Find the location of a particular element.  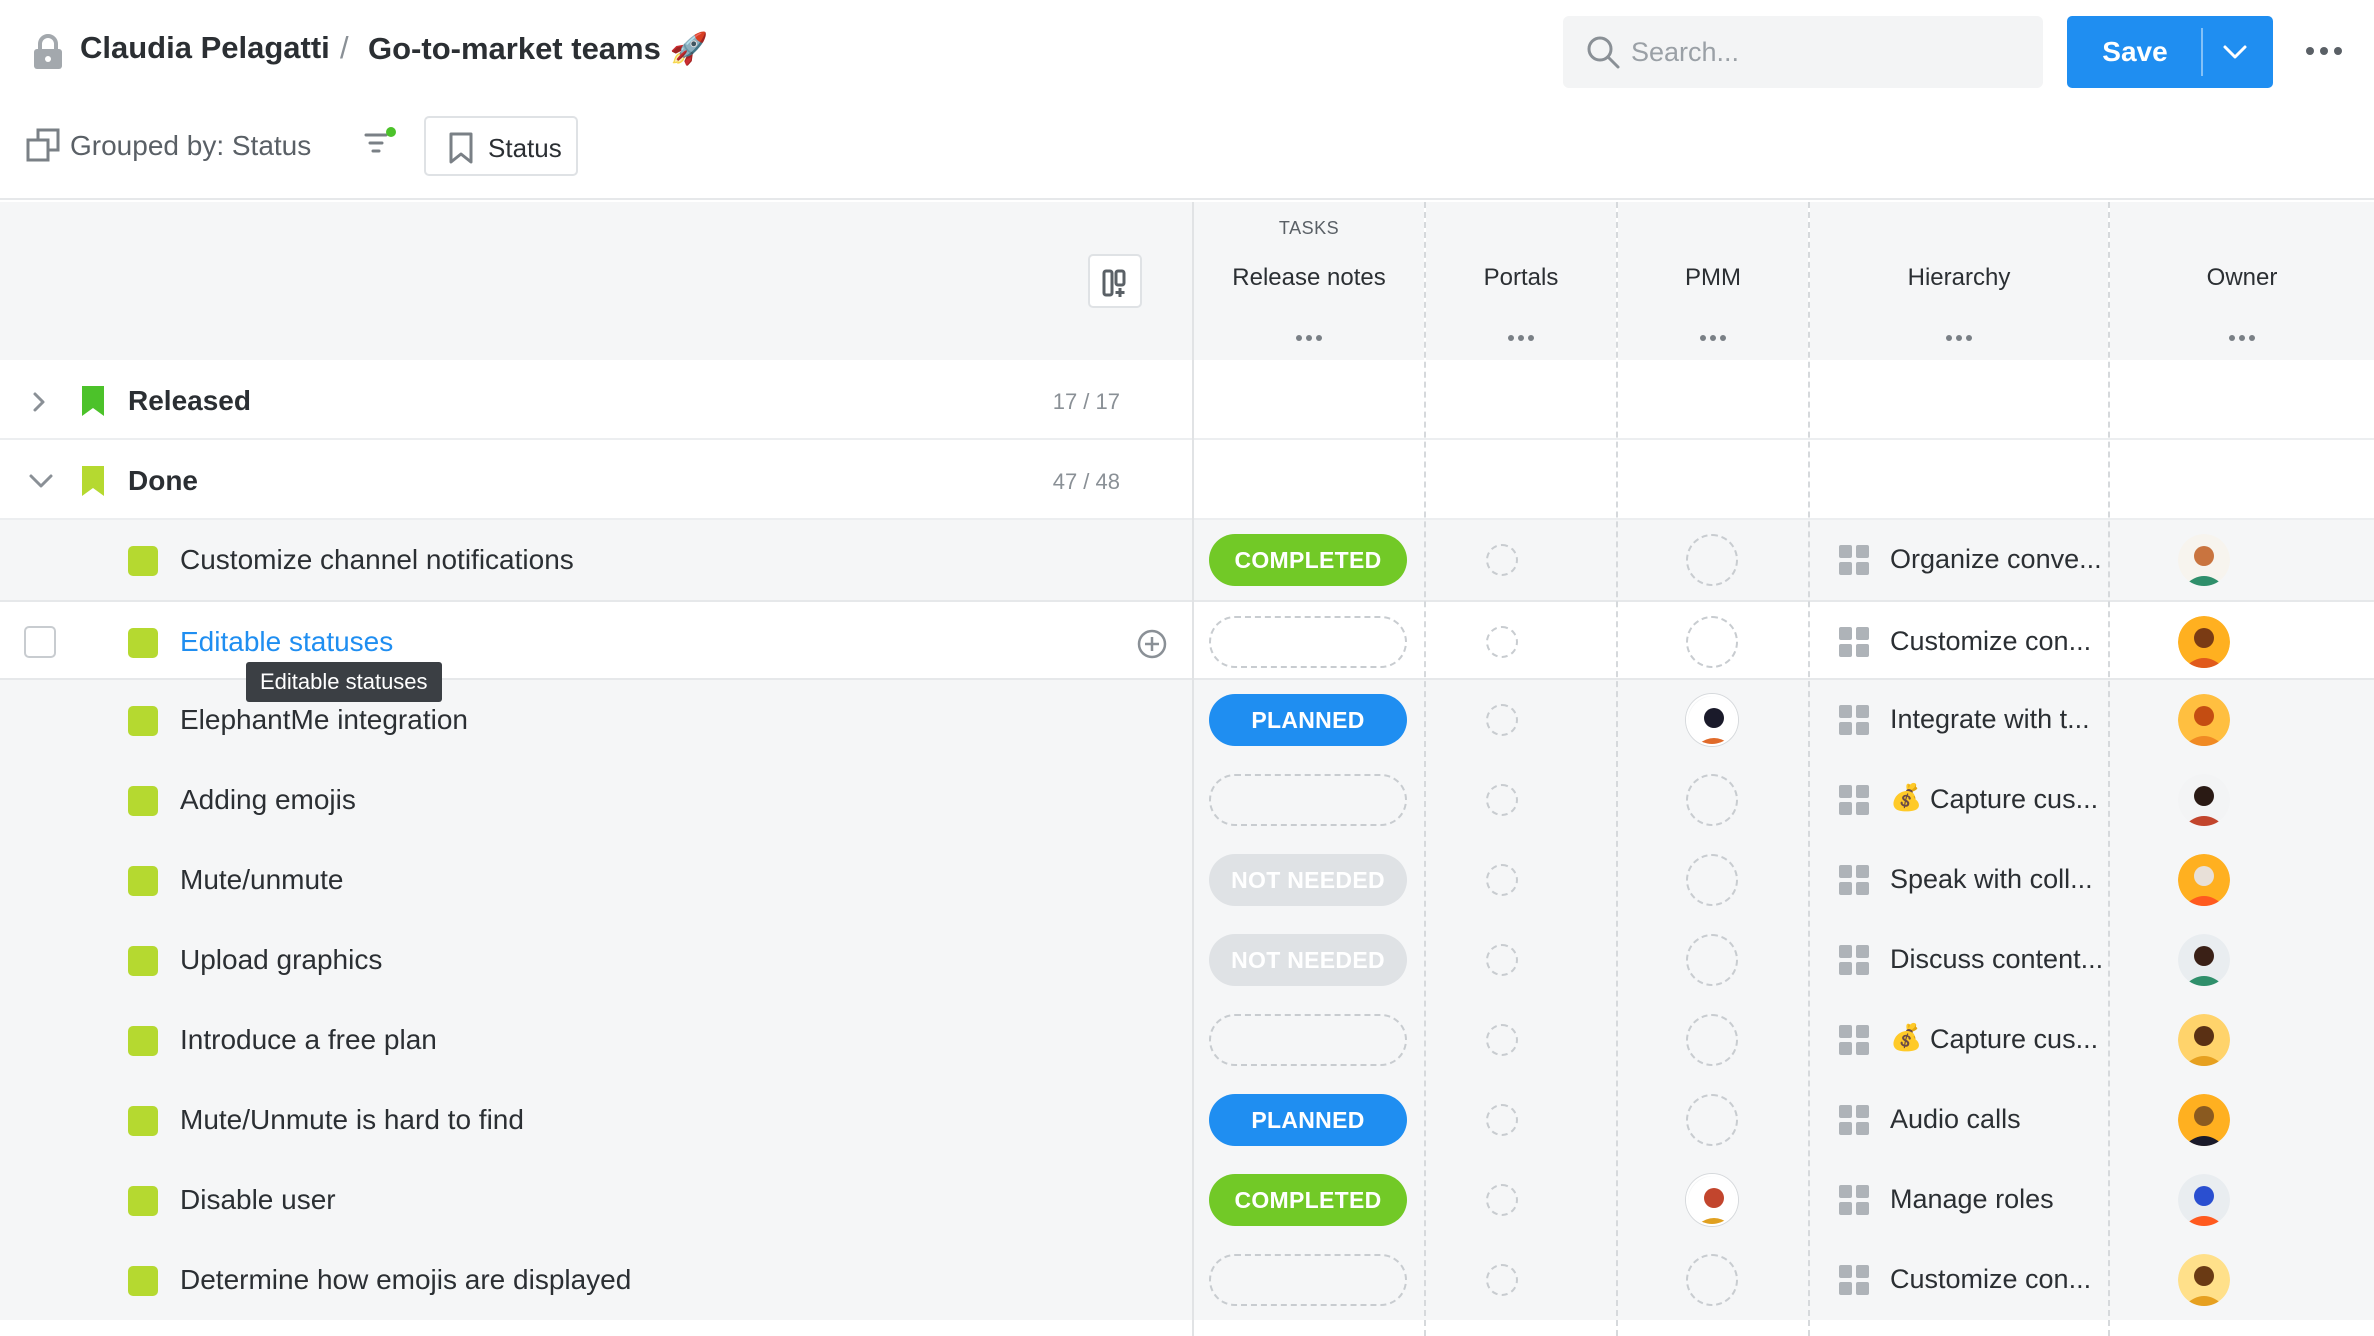

row-title: Mute/Unmute is hard to find is located at coordinates (352, 1120).